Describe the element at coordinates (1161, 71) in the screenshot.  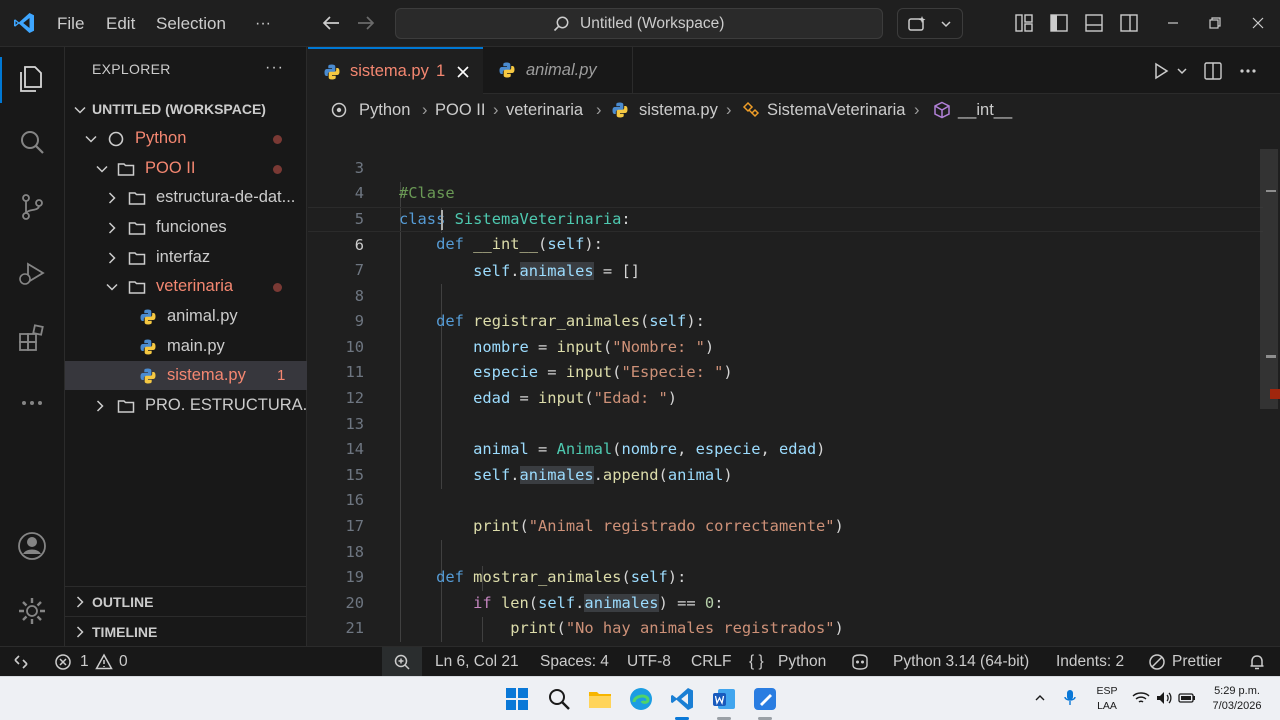
I see `run-python-file-icon` at that location.